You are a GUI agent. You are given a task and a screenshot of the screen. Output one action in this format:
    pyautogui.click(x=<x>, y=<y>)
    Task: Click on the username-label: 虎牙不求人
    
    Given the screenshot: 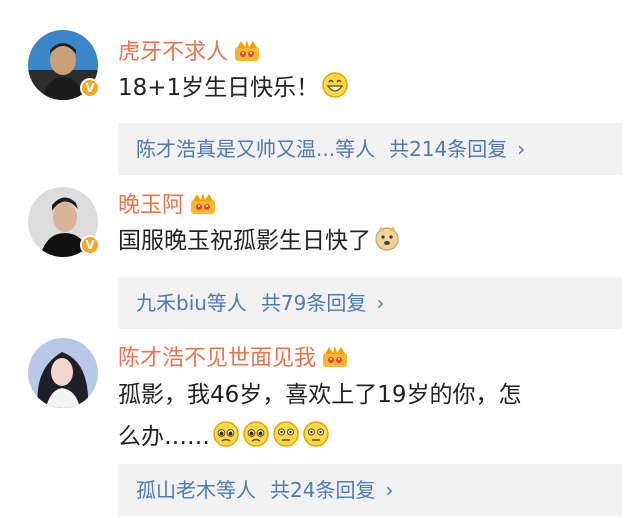 What is the action you would take?
    pyautogui.click(x=173, y=52)
    